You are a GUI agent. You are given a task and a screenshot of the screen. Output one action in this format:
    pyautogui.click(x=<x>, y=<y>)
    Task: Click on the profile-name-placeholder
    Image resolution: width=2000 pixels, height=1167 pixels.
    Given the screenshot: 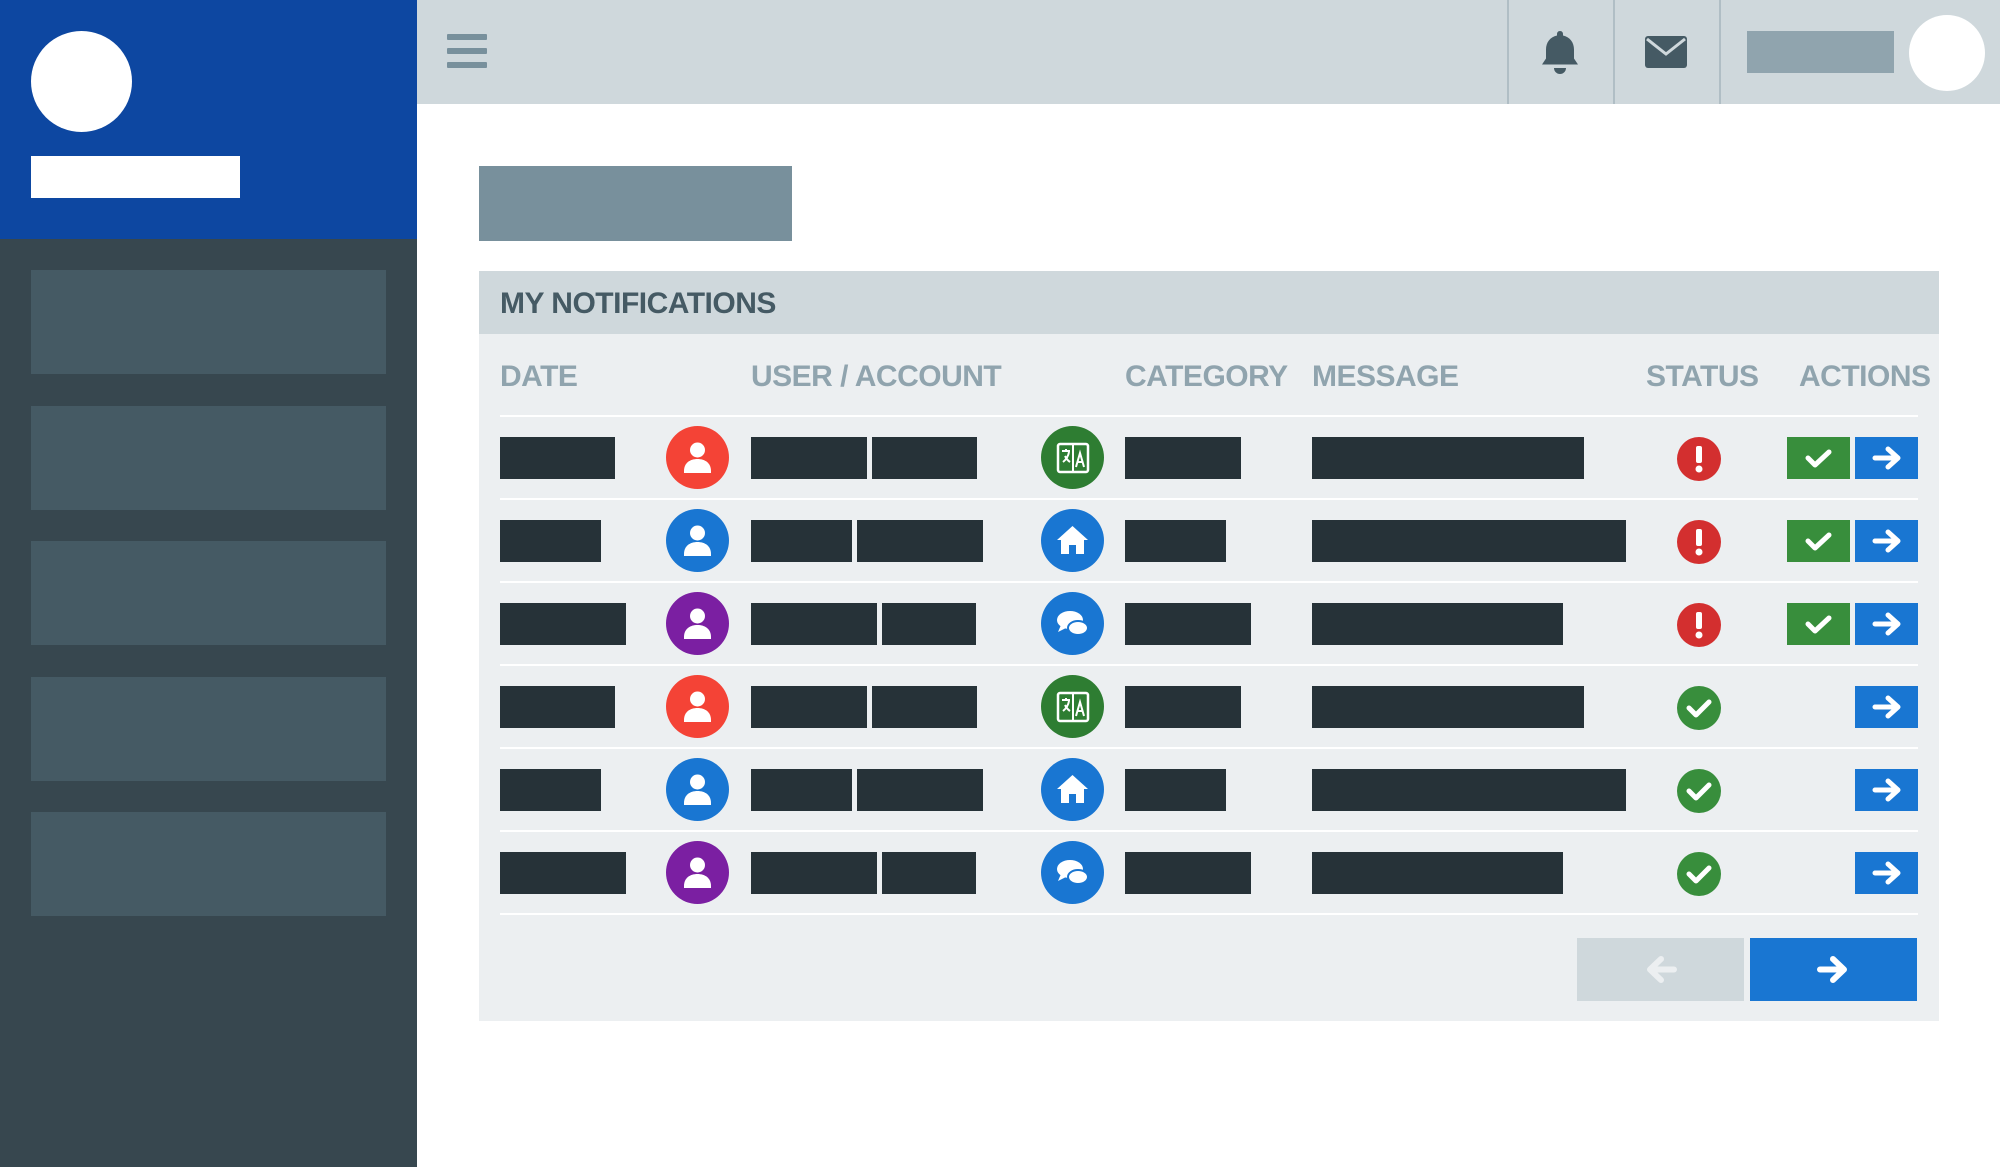 What is the action you would take?
    pyautogui.click(x=135, y=177)
    